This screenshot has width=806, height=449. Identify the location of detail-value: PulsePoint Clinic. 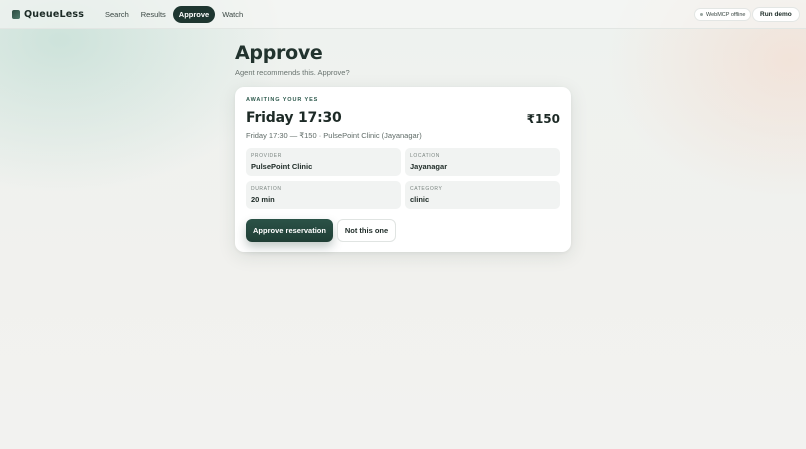
(282, 166).